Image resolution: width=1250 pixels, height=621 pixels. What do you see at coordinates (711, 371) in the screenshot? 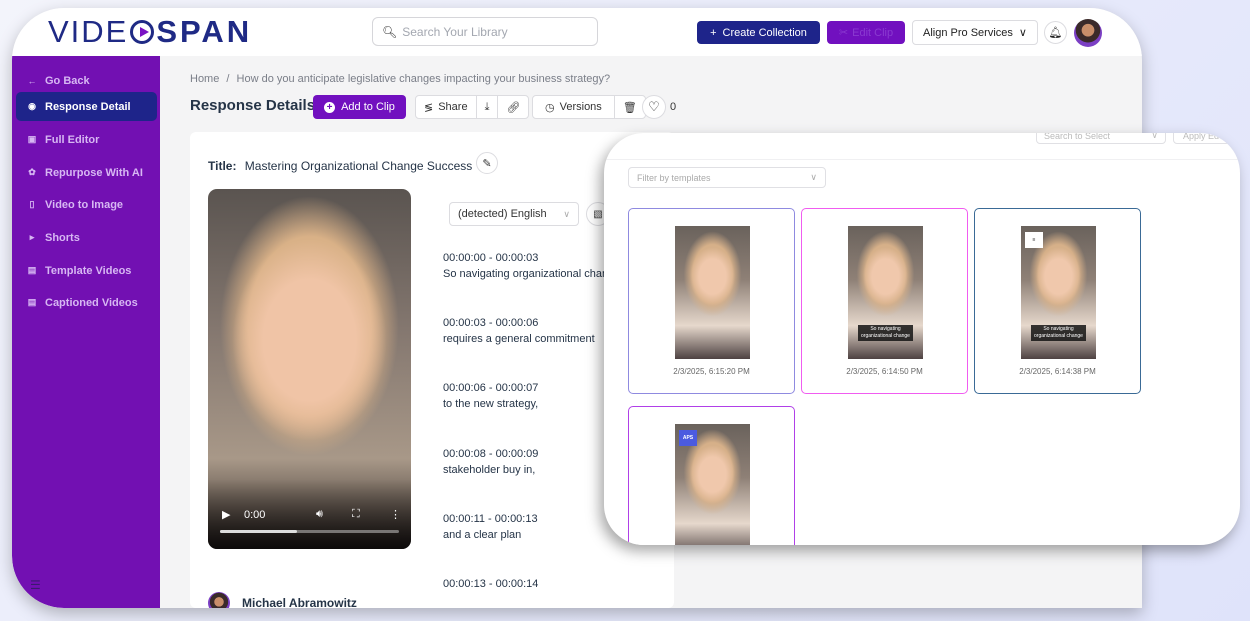
I see `tile-date: 2/3/2025, 6:15:20 PM` at bounding box center [711, 371].